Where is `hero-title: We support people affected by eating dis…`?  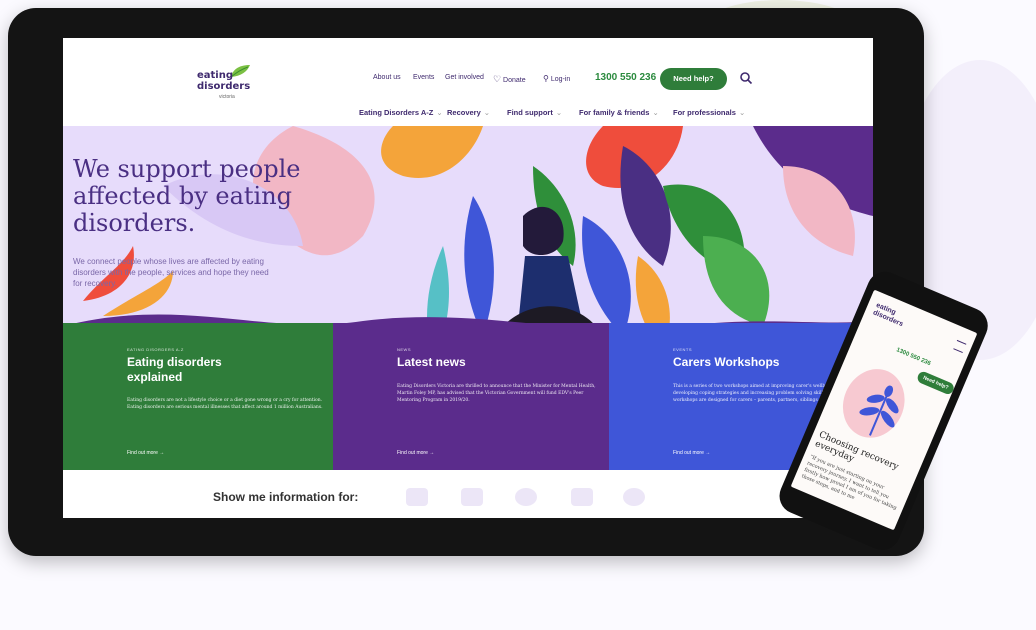 hero-title: We support people affected by eating dis… is located at coordinates (187, 196).